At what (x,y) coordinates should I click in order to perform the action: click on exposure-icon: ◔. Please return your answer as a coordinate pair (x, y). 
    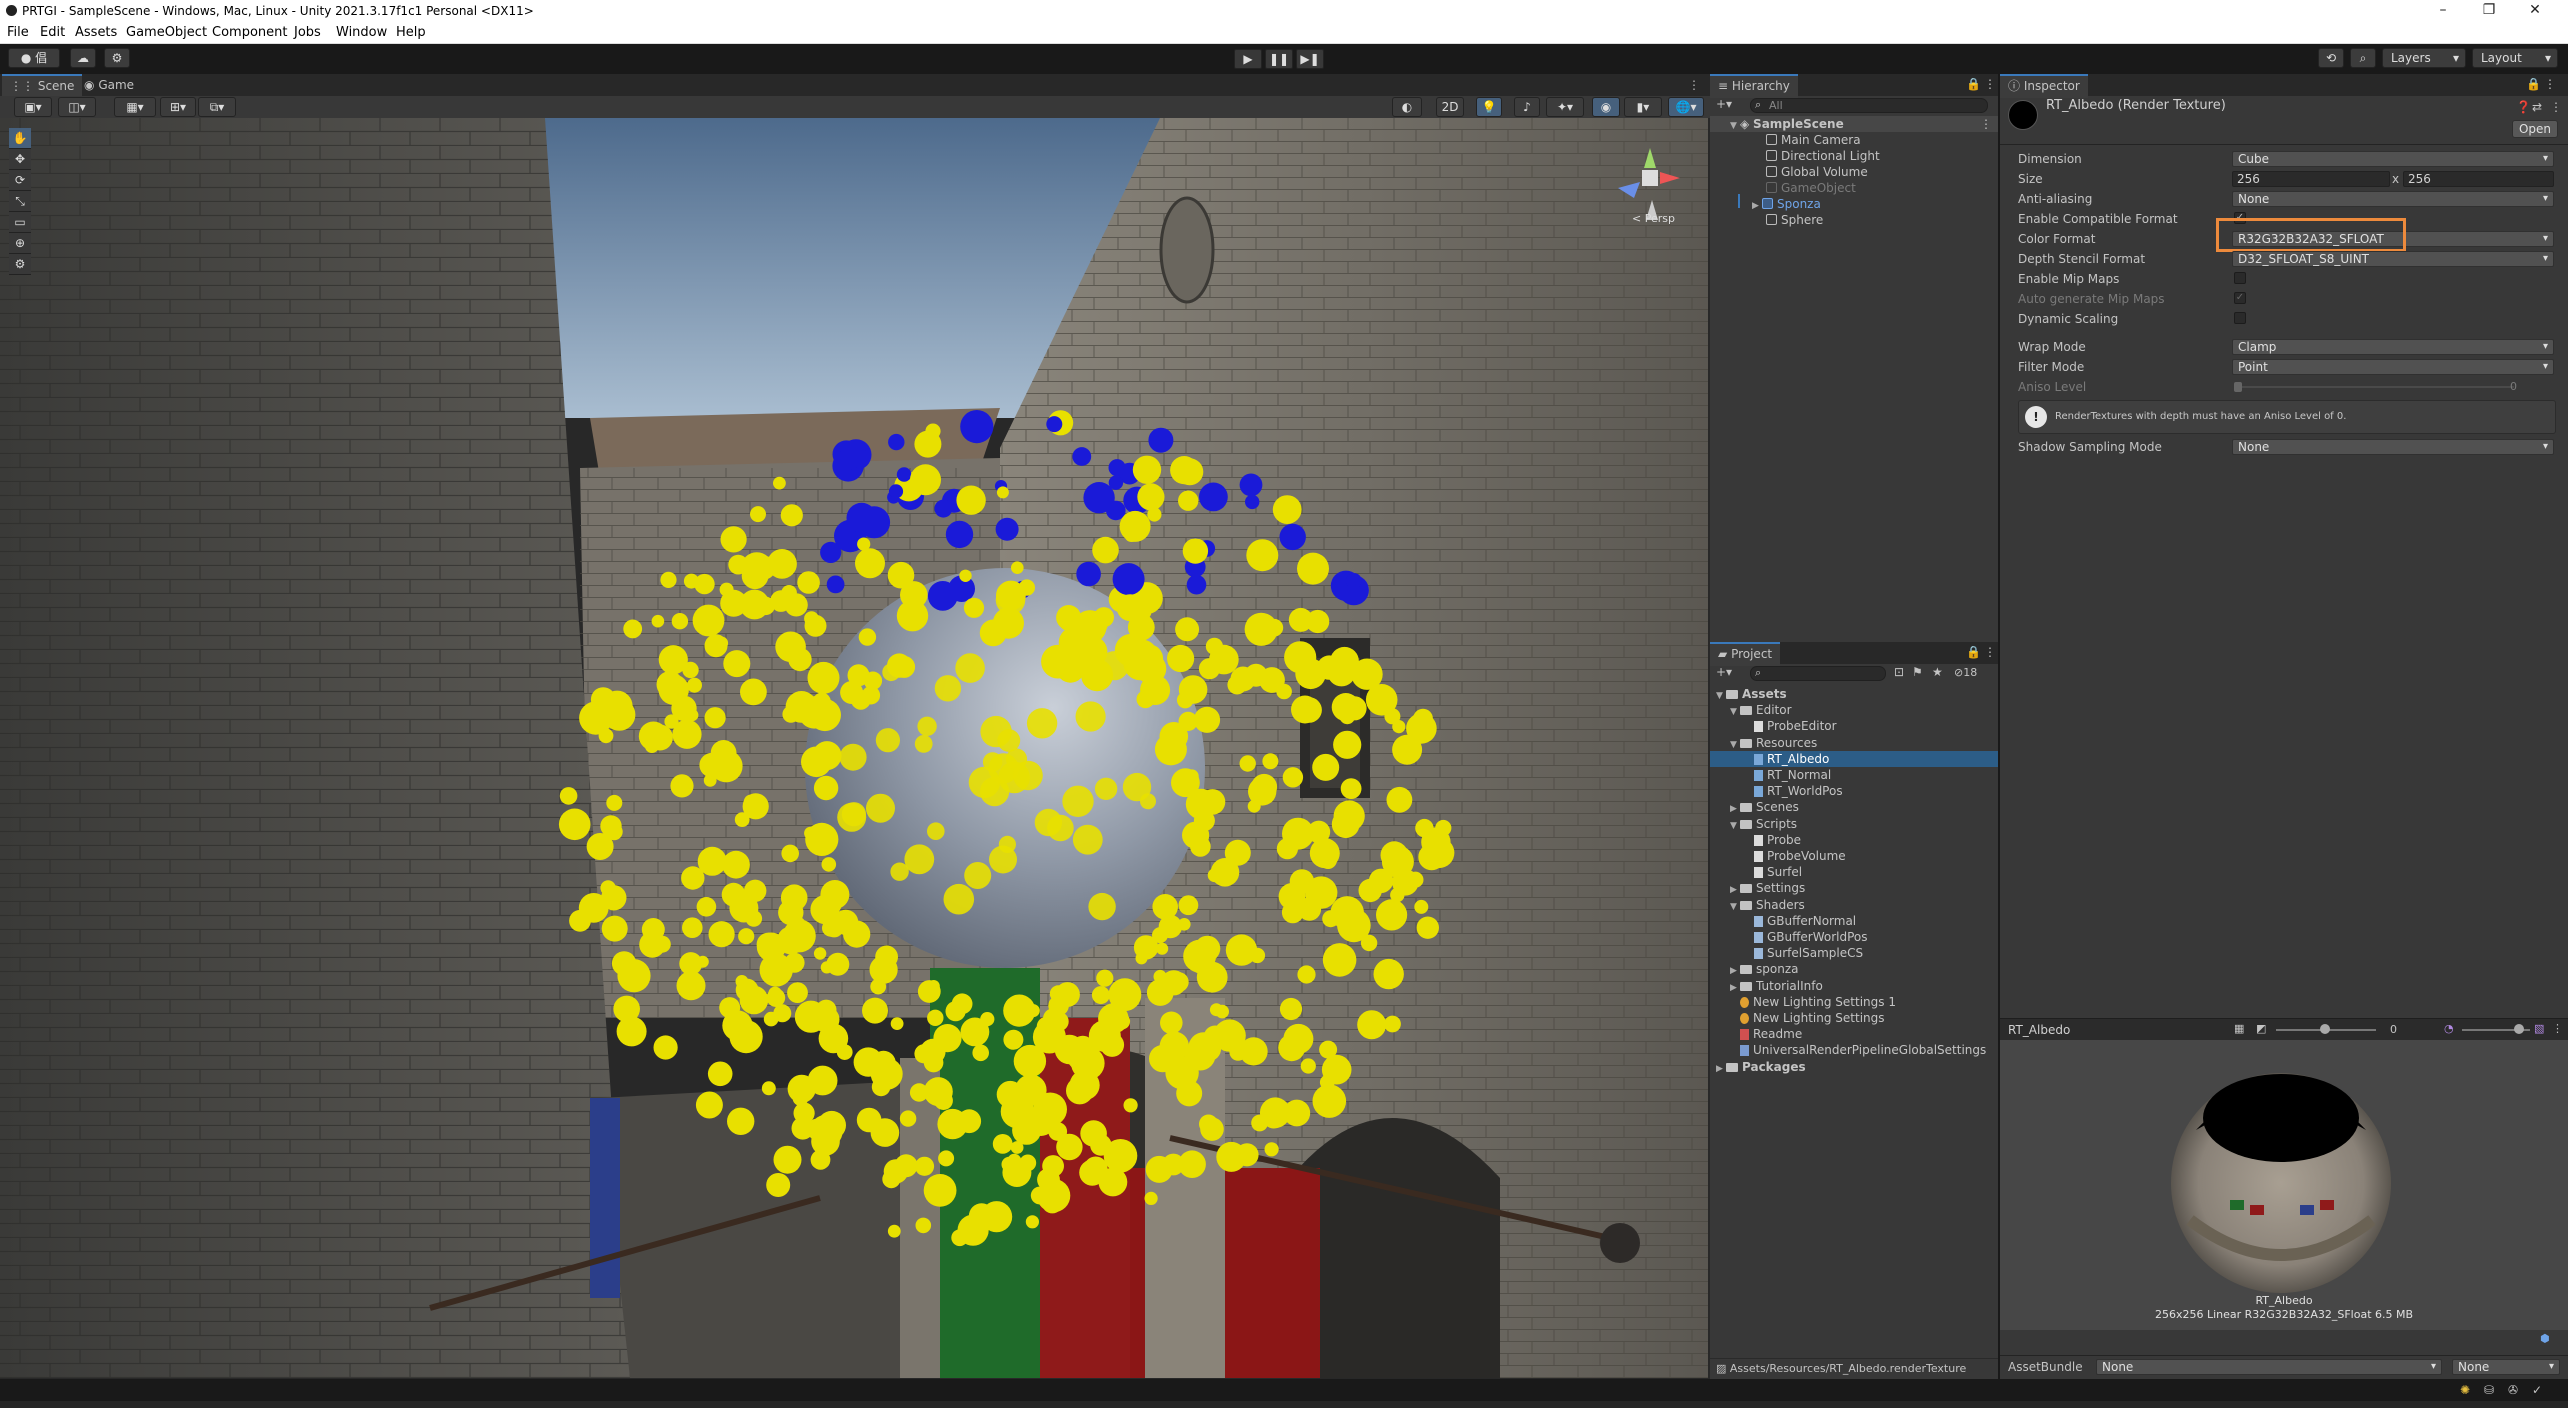
    Looking at the image, I should click on (2449, 1028).